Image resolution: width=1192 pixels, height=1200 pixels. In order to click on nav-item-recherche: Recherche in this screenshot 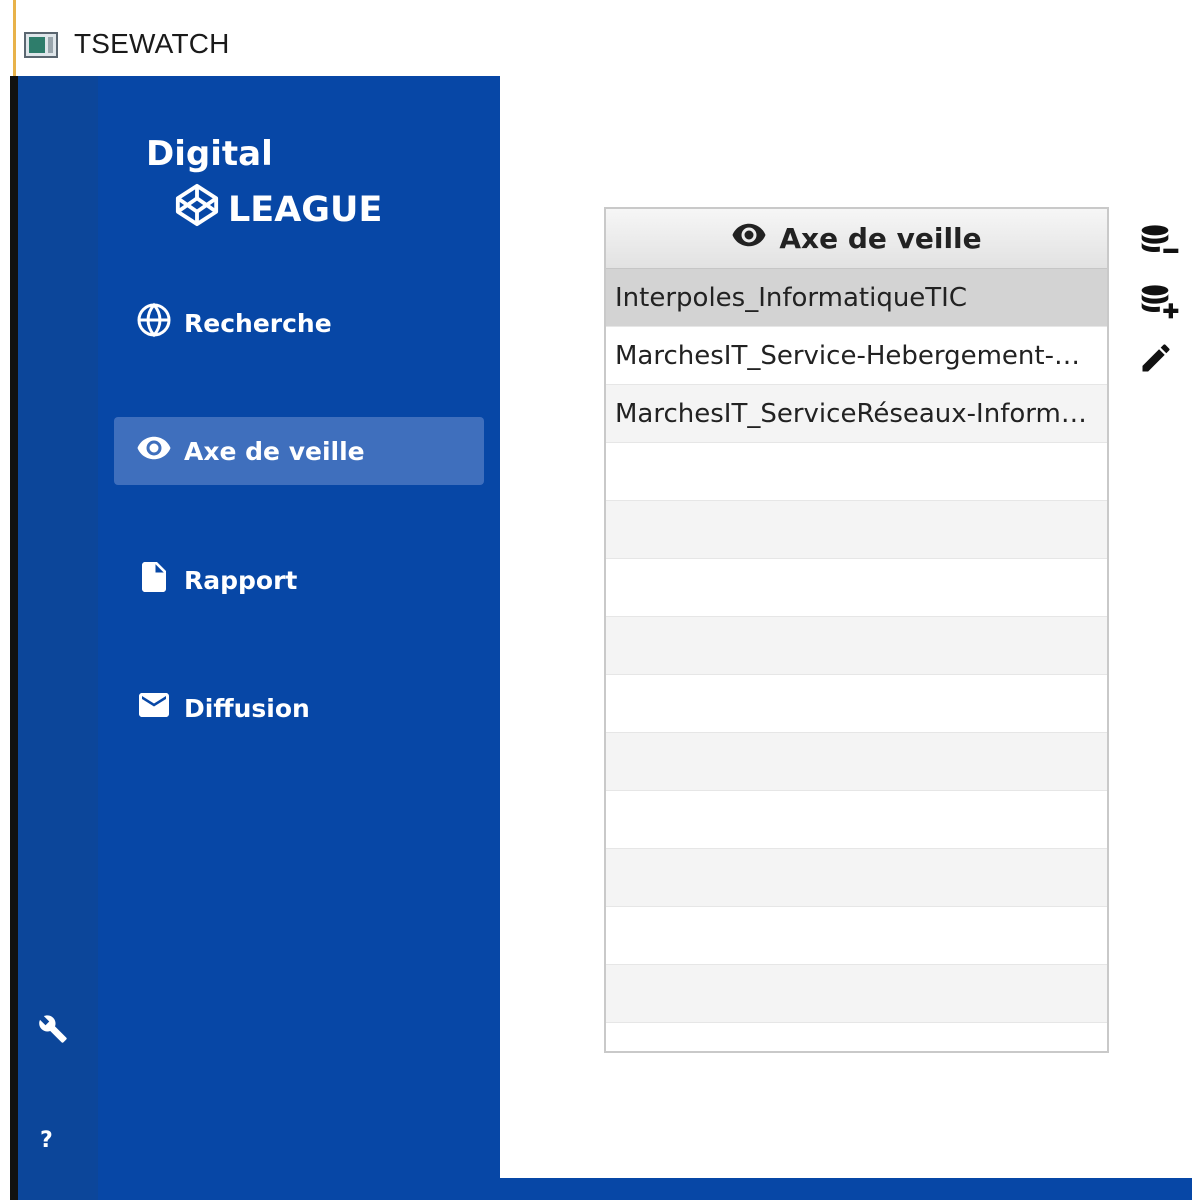, I will do `click(299, 323)`.